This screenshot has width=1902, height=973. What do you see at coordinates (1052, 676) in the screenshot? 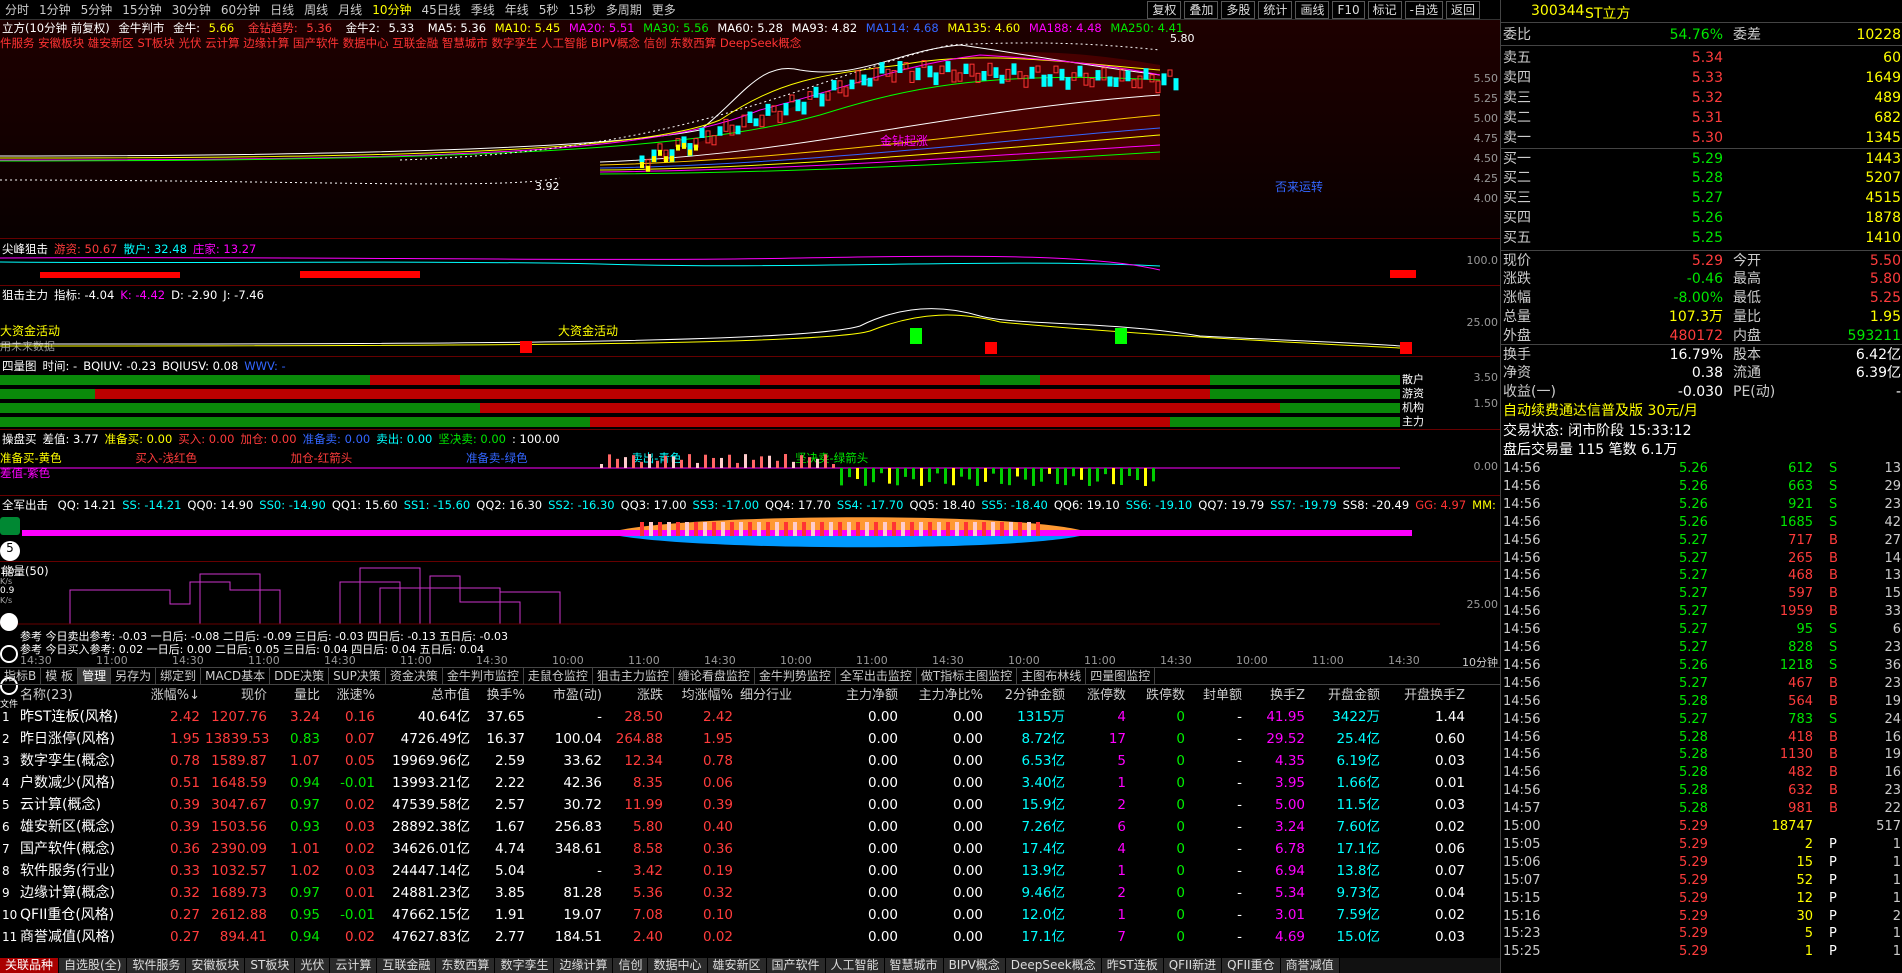
I see `table-tab: 主图布林线` at bounding box center [1052, 676].